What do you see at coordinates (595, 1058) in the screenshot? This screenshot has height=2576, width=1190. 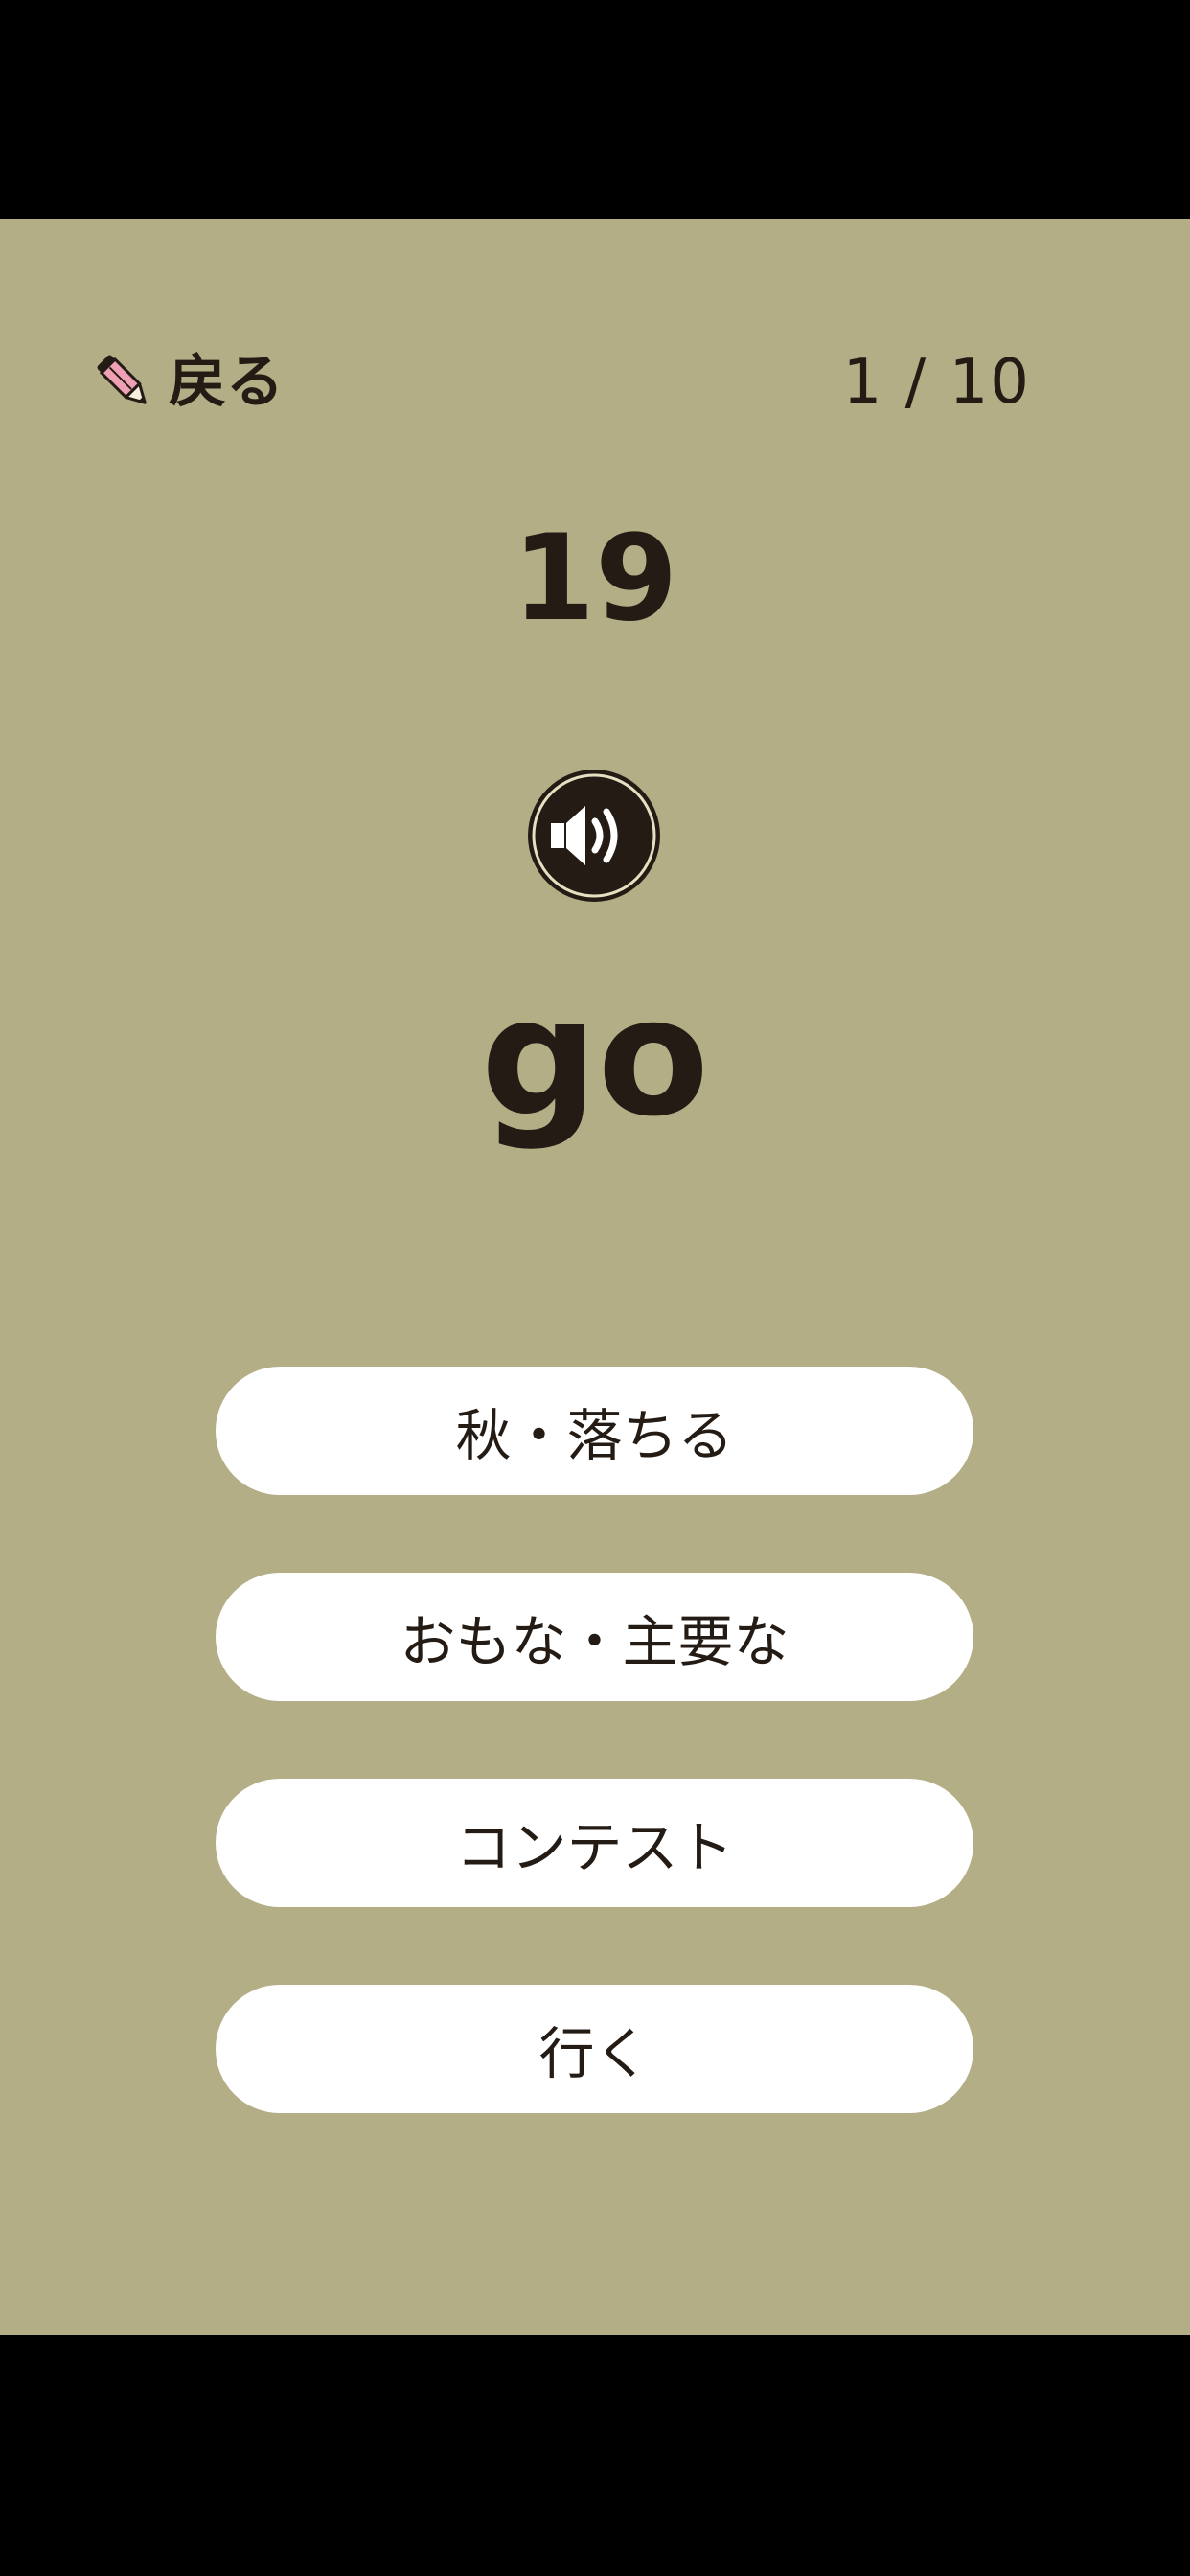 I see `quiz-word: go` at bounding box center [595, 1058].